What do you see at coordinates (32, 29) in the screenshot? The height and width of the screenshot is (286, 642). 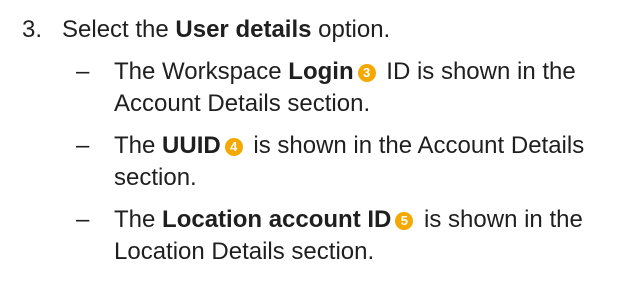 I see `step-number: 3.` at bounding box center [32, 29].